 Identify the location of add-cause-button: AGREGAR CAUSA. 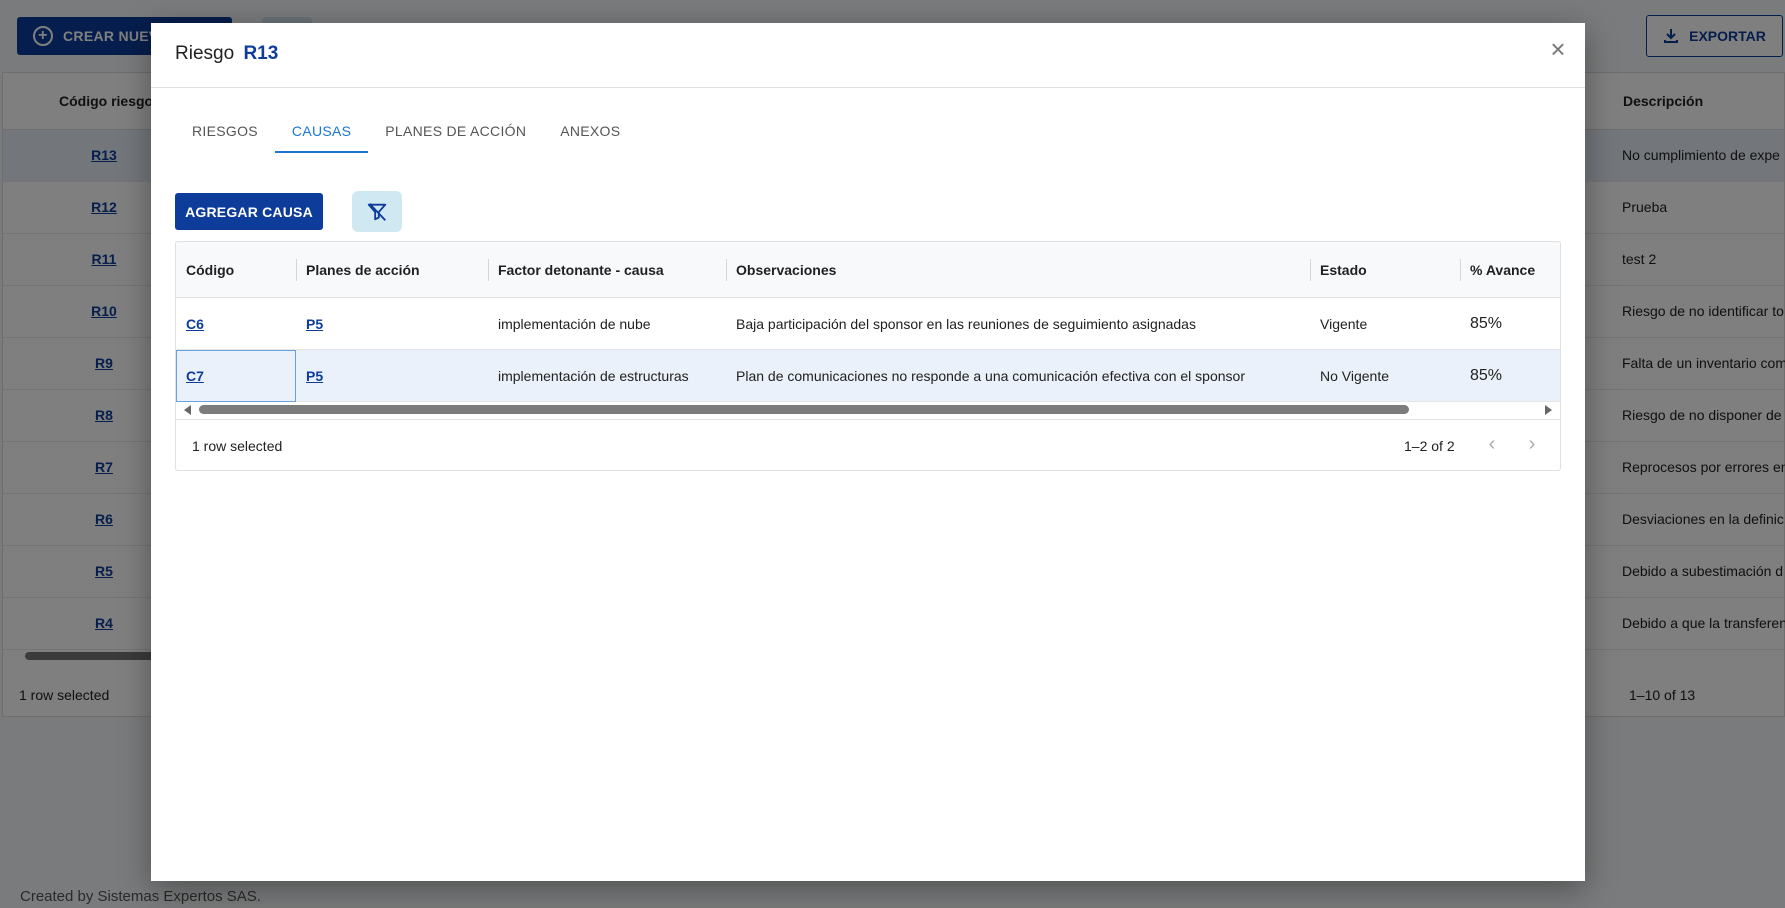
(249, 211).